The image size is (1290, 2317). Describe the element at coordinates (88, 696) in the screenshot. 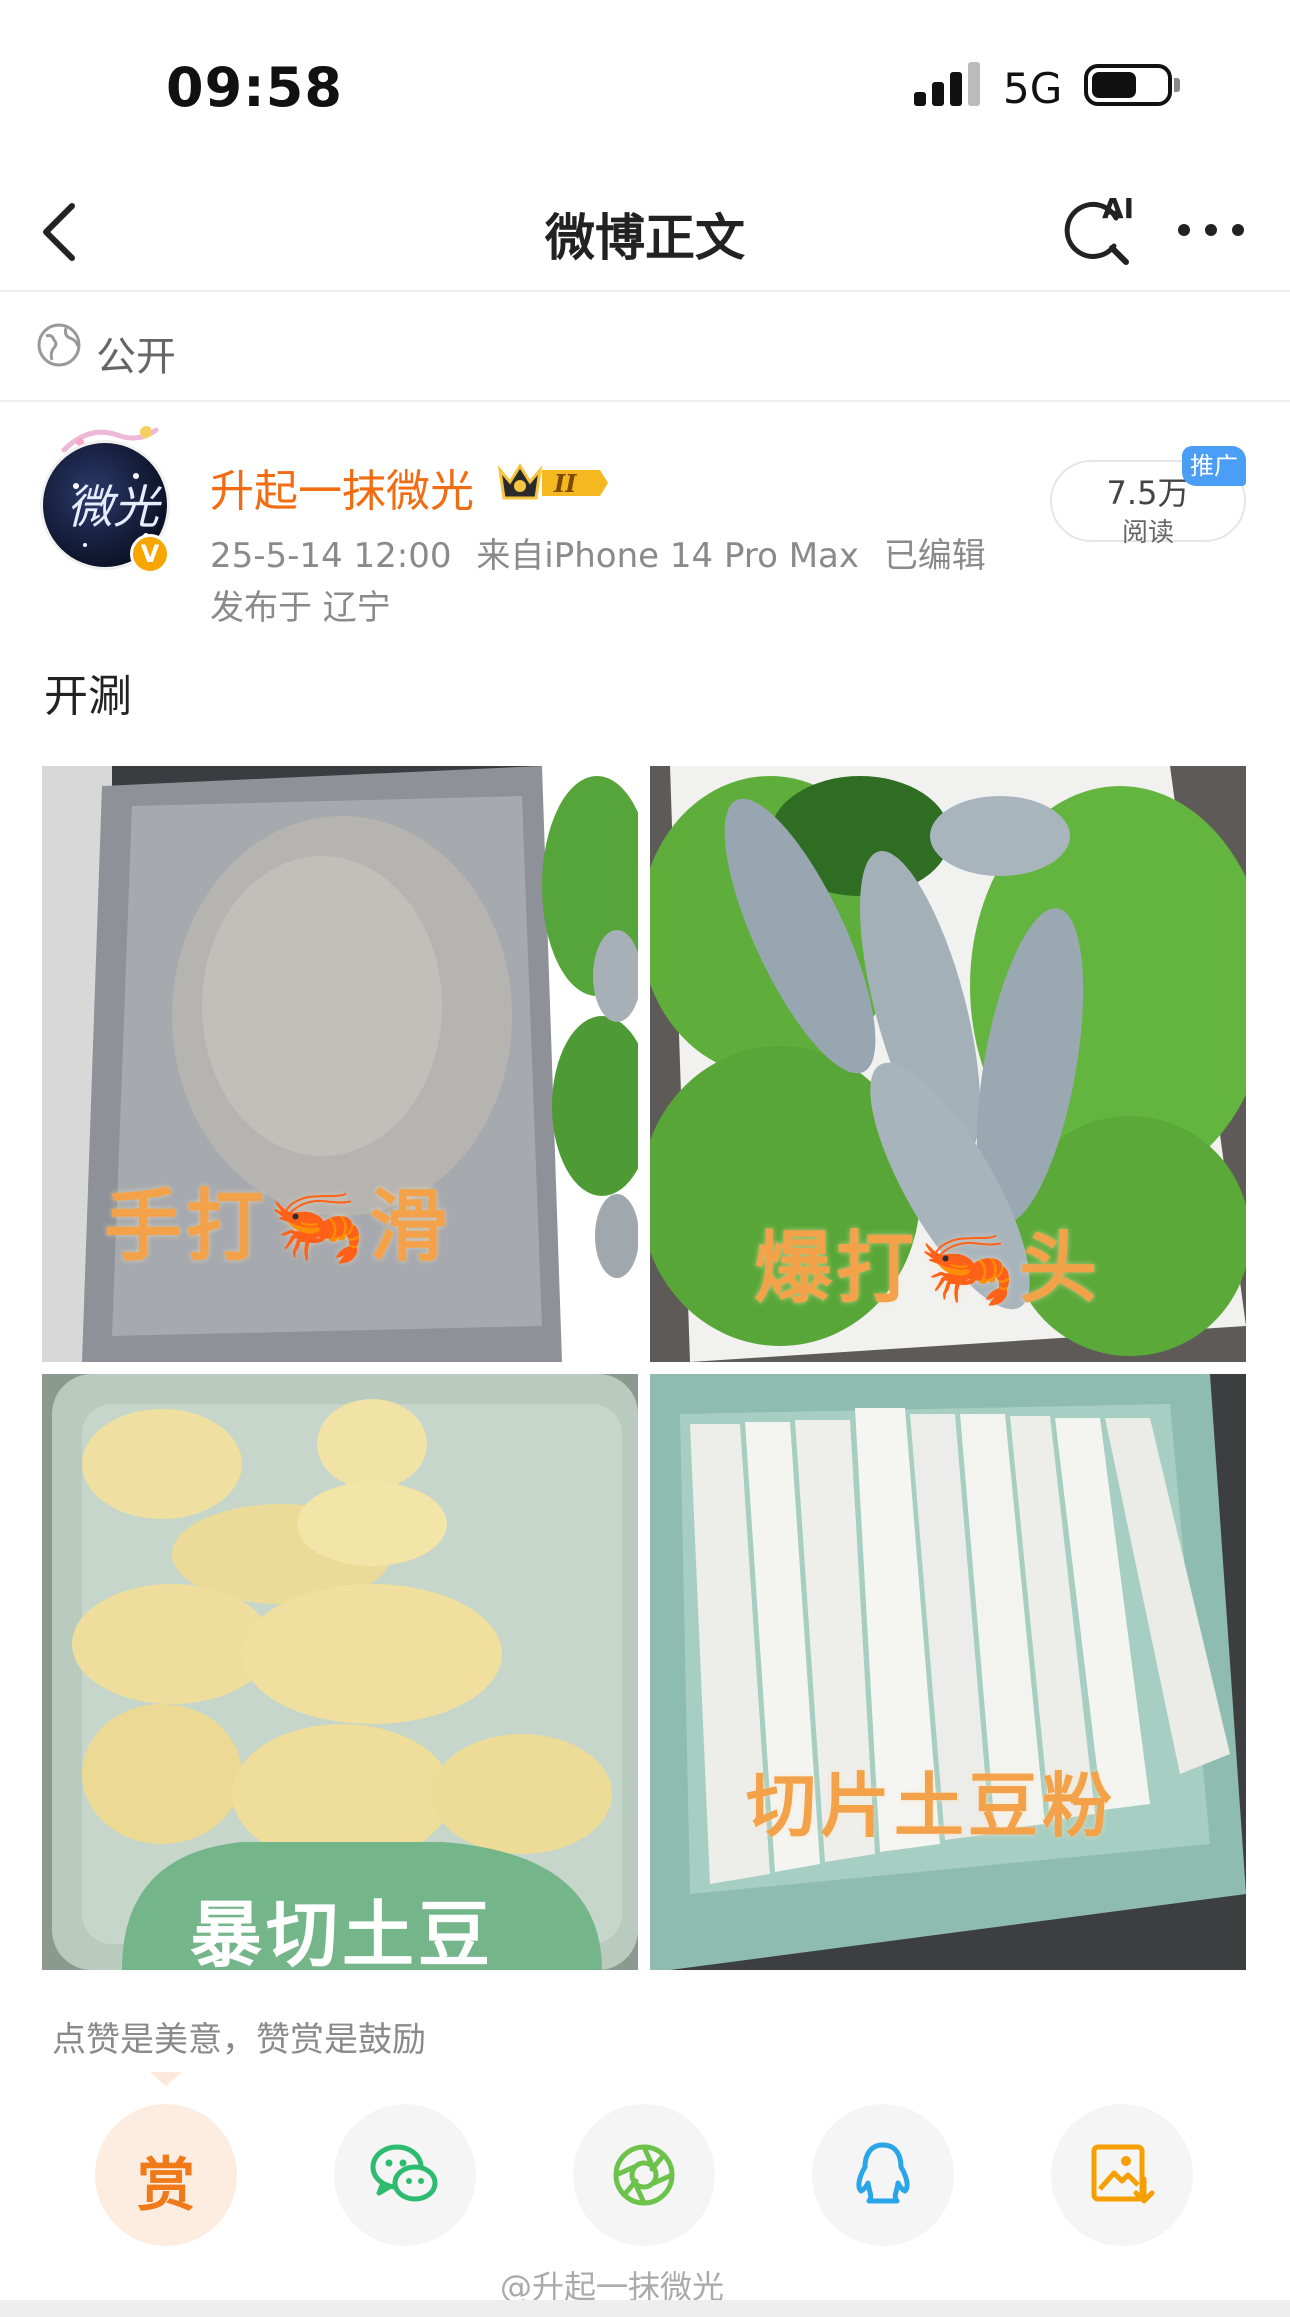

I see `post-text: 开涮` at that location.